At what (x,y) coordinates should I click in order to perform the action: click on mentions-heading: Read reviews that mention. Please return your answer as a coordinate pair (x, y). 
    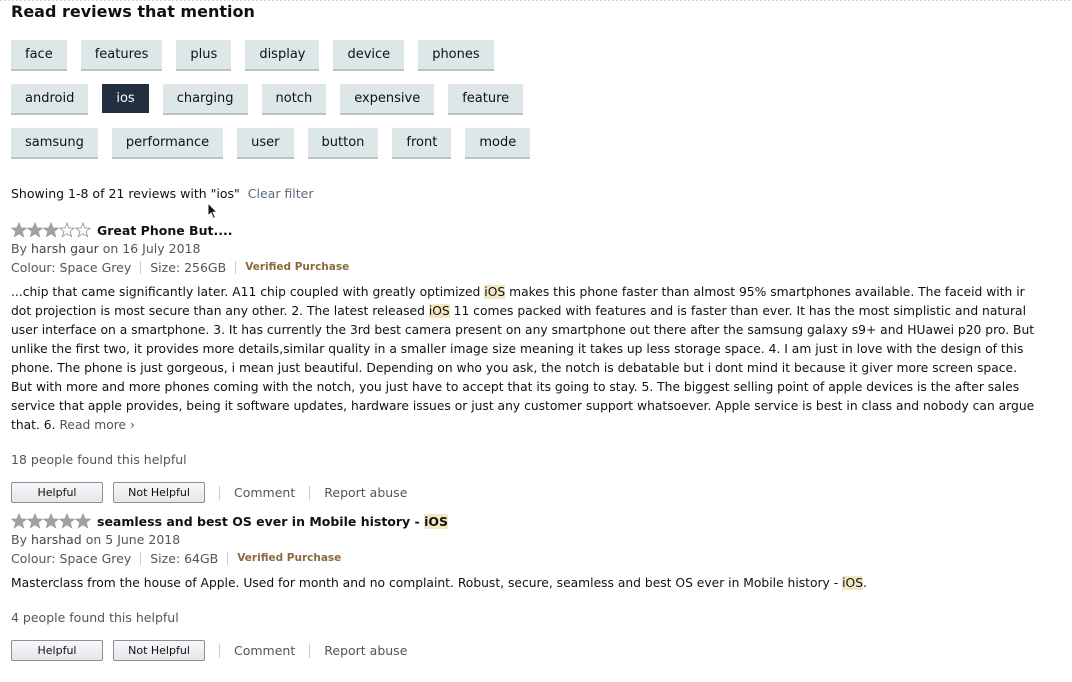
    Looking at the image, I should click on (133, 11).